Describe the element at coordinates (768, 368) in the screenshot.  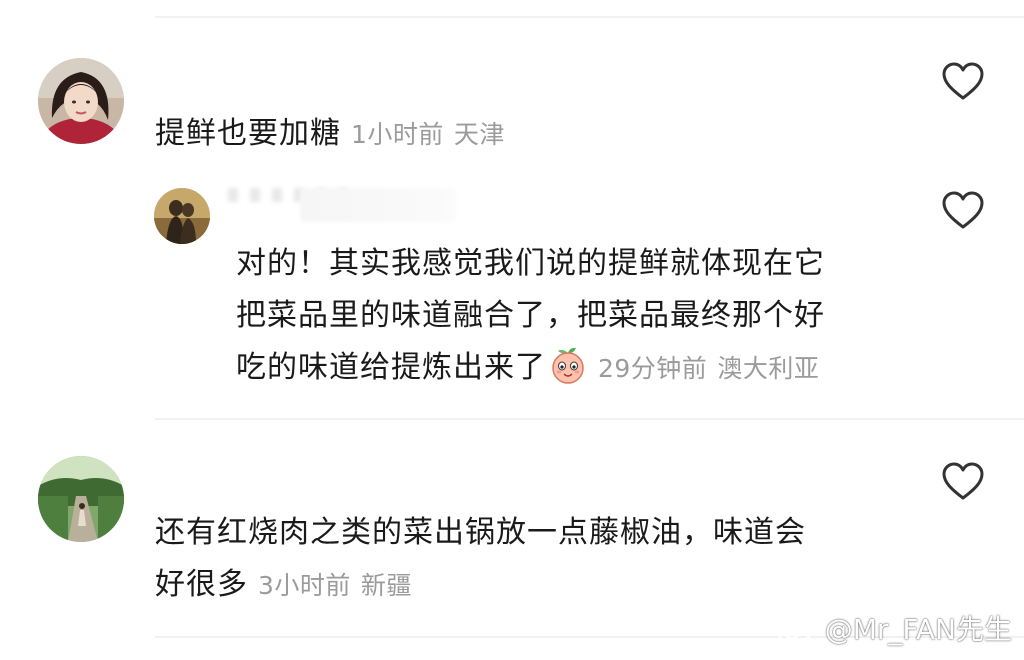
I see `comment-2-location: 澳大利亚` at that location.